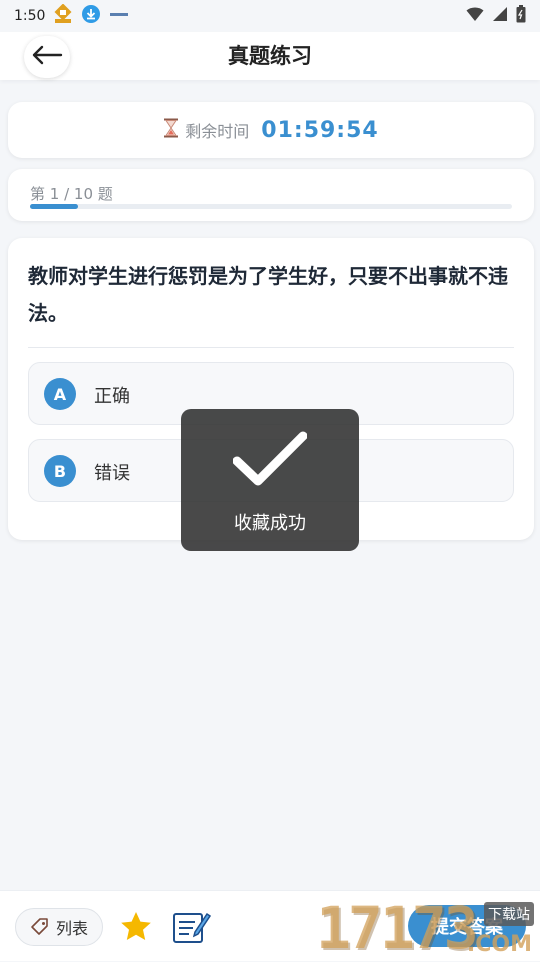 This screenshot has width=540, height=962. I want to click on checkmark-icon, so click(270, 462).